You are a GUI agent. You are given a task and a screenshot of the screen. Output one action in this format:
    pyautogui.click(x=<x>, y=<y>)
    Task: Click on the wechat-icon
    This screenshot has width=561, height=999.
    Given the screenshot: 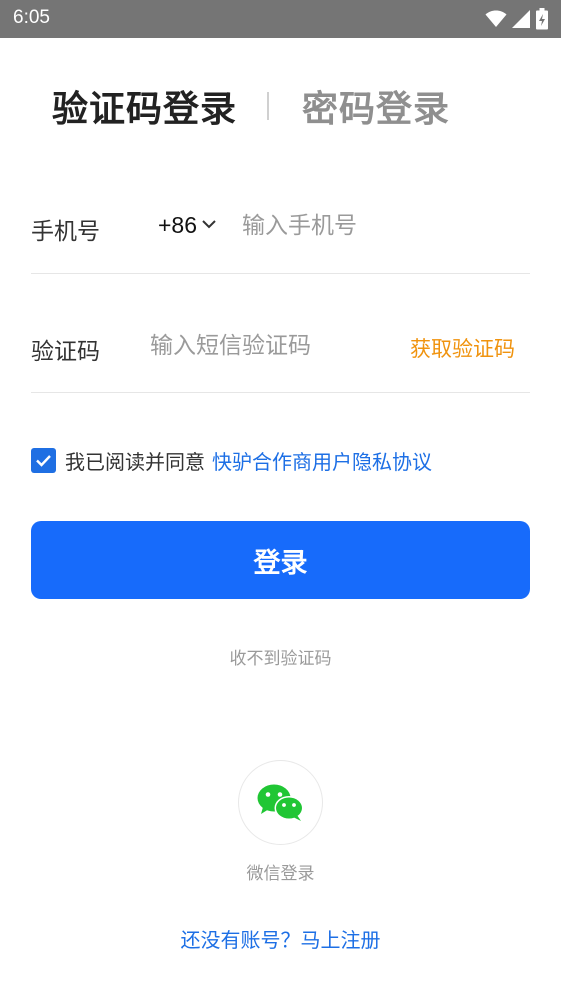 What is the action you would take?
    pyautogui.click(x=280, y=802)
    